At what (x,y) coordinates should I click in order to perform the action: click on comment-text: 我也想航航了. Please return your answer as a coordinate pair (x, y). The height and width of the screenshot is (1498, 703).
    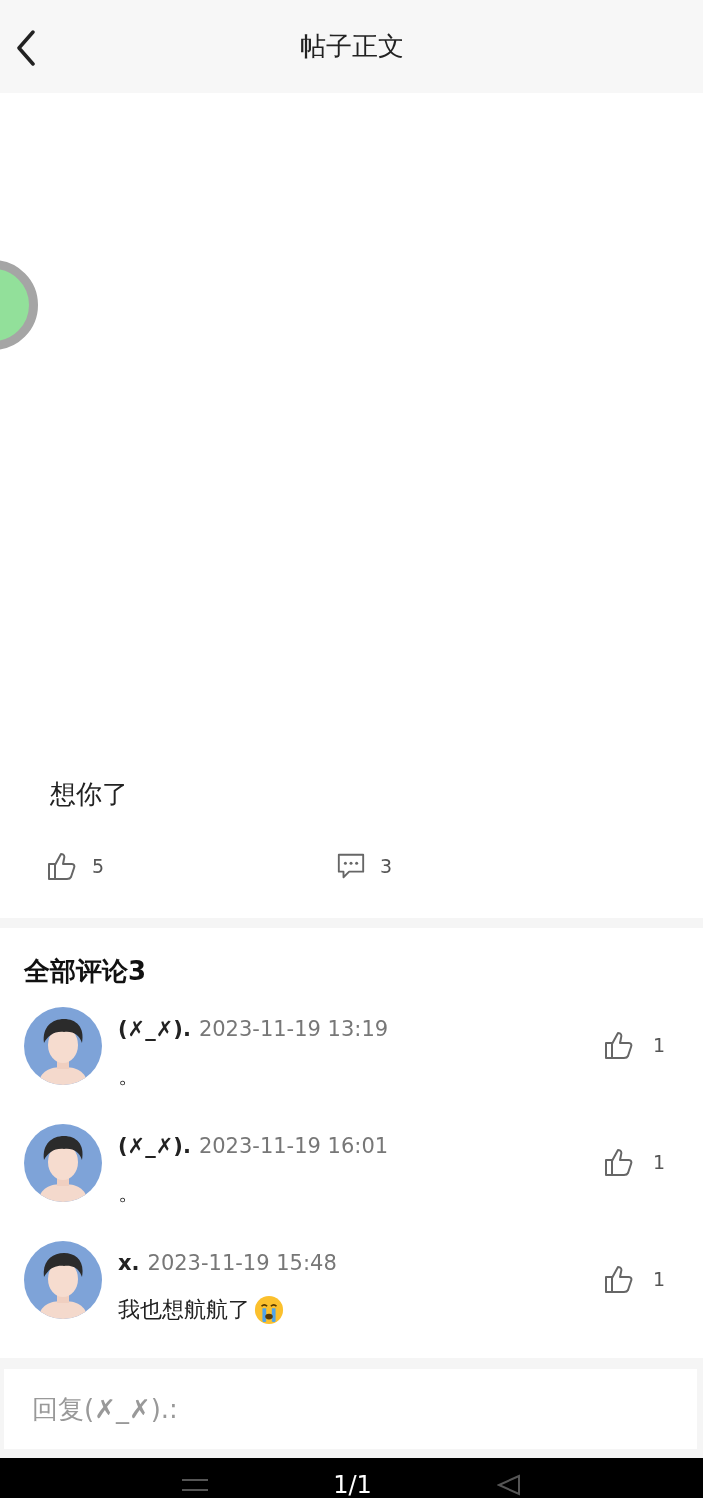
    Looking at the image, I should click on (184, 1310).